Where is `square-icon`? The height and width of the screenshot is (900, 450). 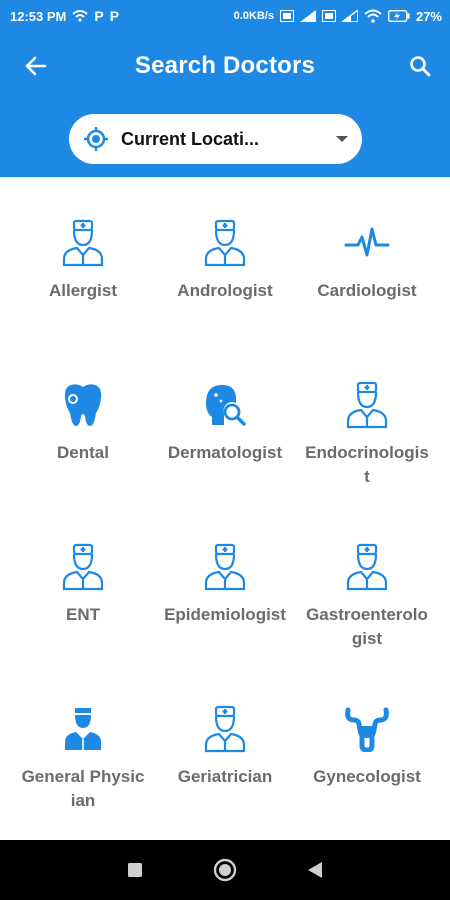 square-icon is located at coordinates (135, 870).